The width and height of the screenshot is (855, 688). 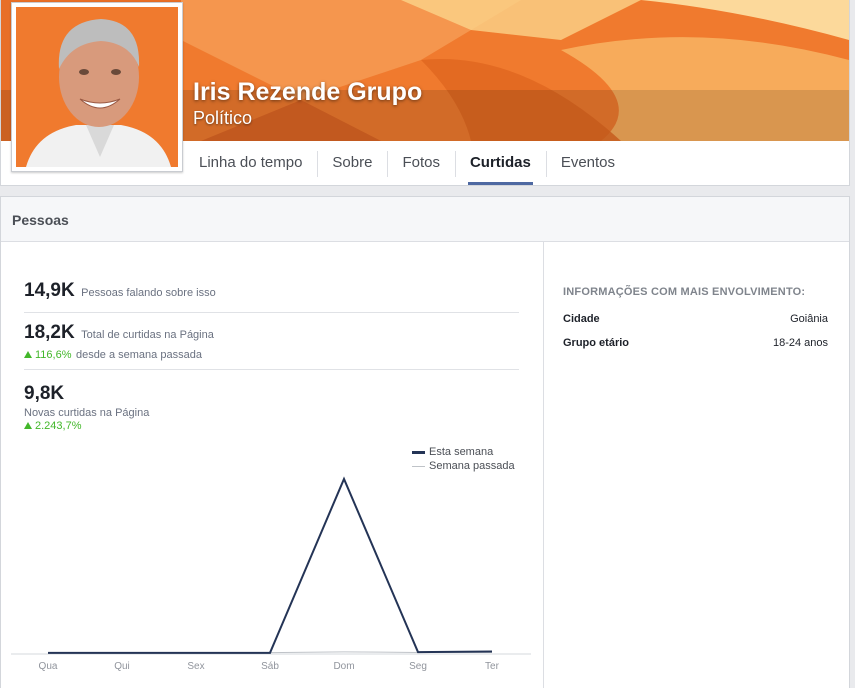 I want to click on talking-label: Pessoas falando sobre isso, so click(x=148, y=293).